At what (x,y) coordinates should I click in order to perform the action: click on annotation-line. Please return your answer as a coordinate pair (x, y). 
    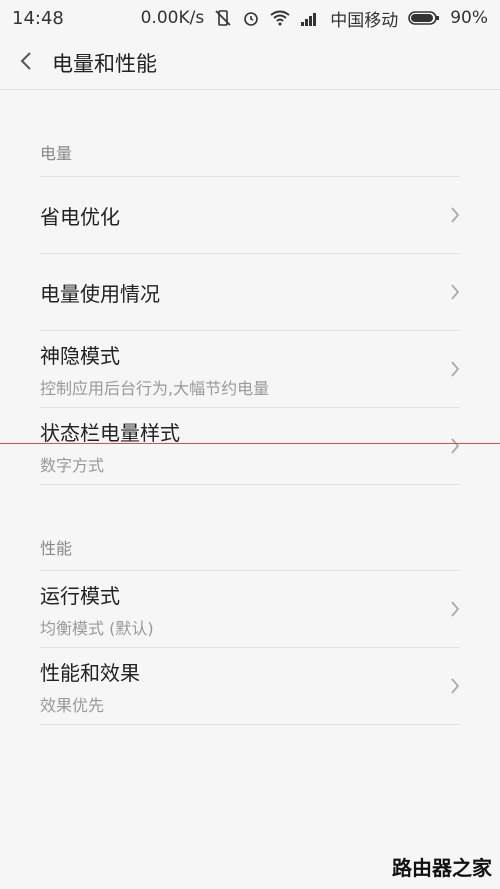
    Looking at the image, I should click on (250, 443).